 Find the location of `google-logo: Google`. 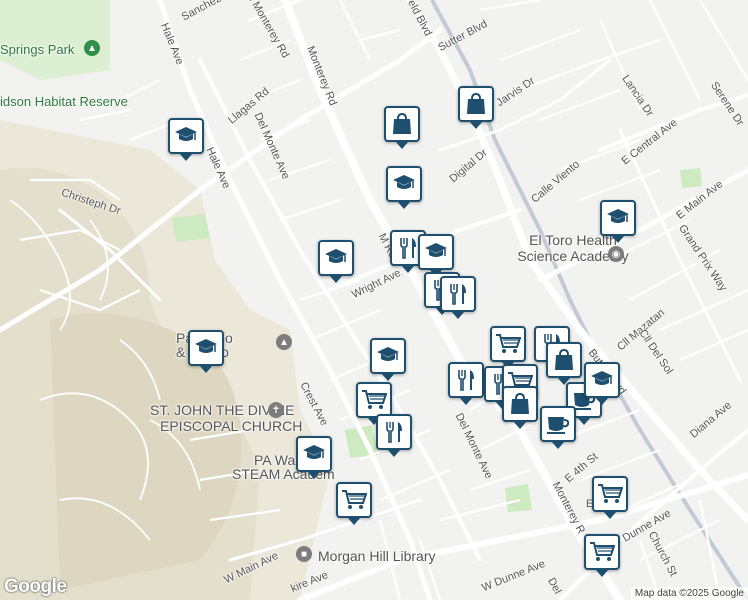

google-logo: Google is located at coordinates (35, 587).